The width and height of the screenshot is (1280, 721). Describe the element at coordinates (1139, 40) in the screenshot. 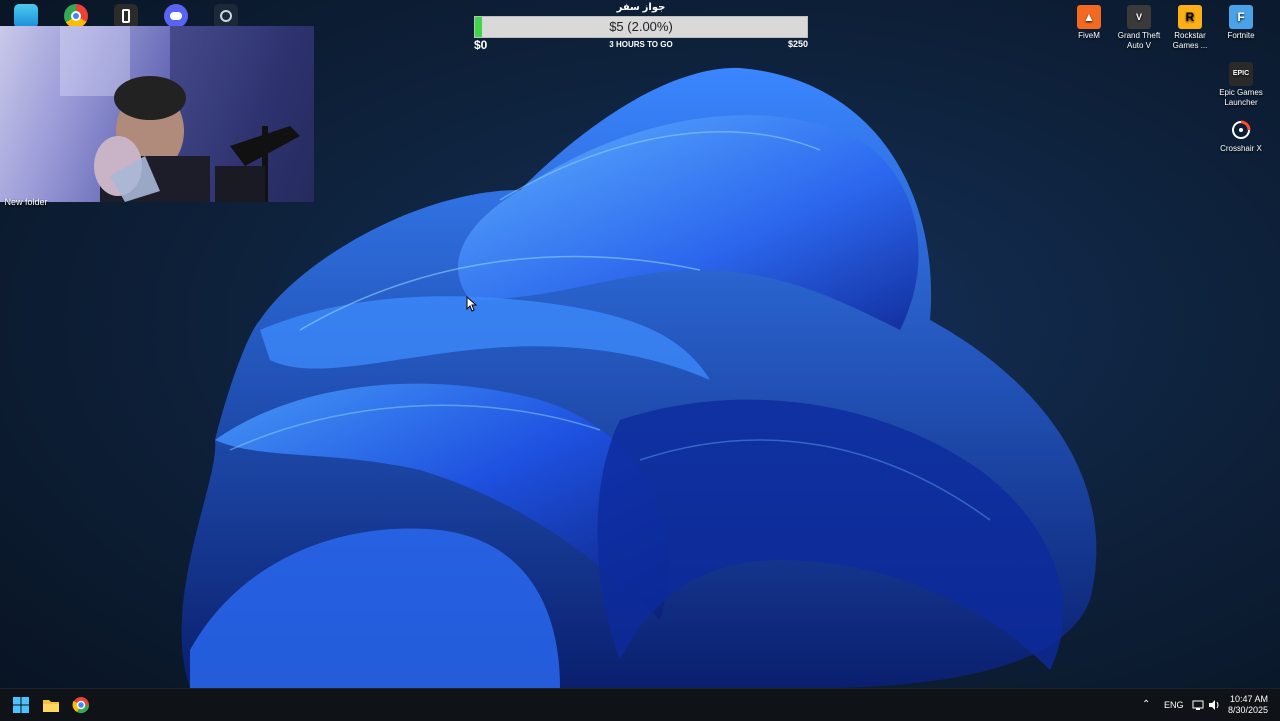

I see `desktop-icon-label: Grand Theft Auto V` at that location.